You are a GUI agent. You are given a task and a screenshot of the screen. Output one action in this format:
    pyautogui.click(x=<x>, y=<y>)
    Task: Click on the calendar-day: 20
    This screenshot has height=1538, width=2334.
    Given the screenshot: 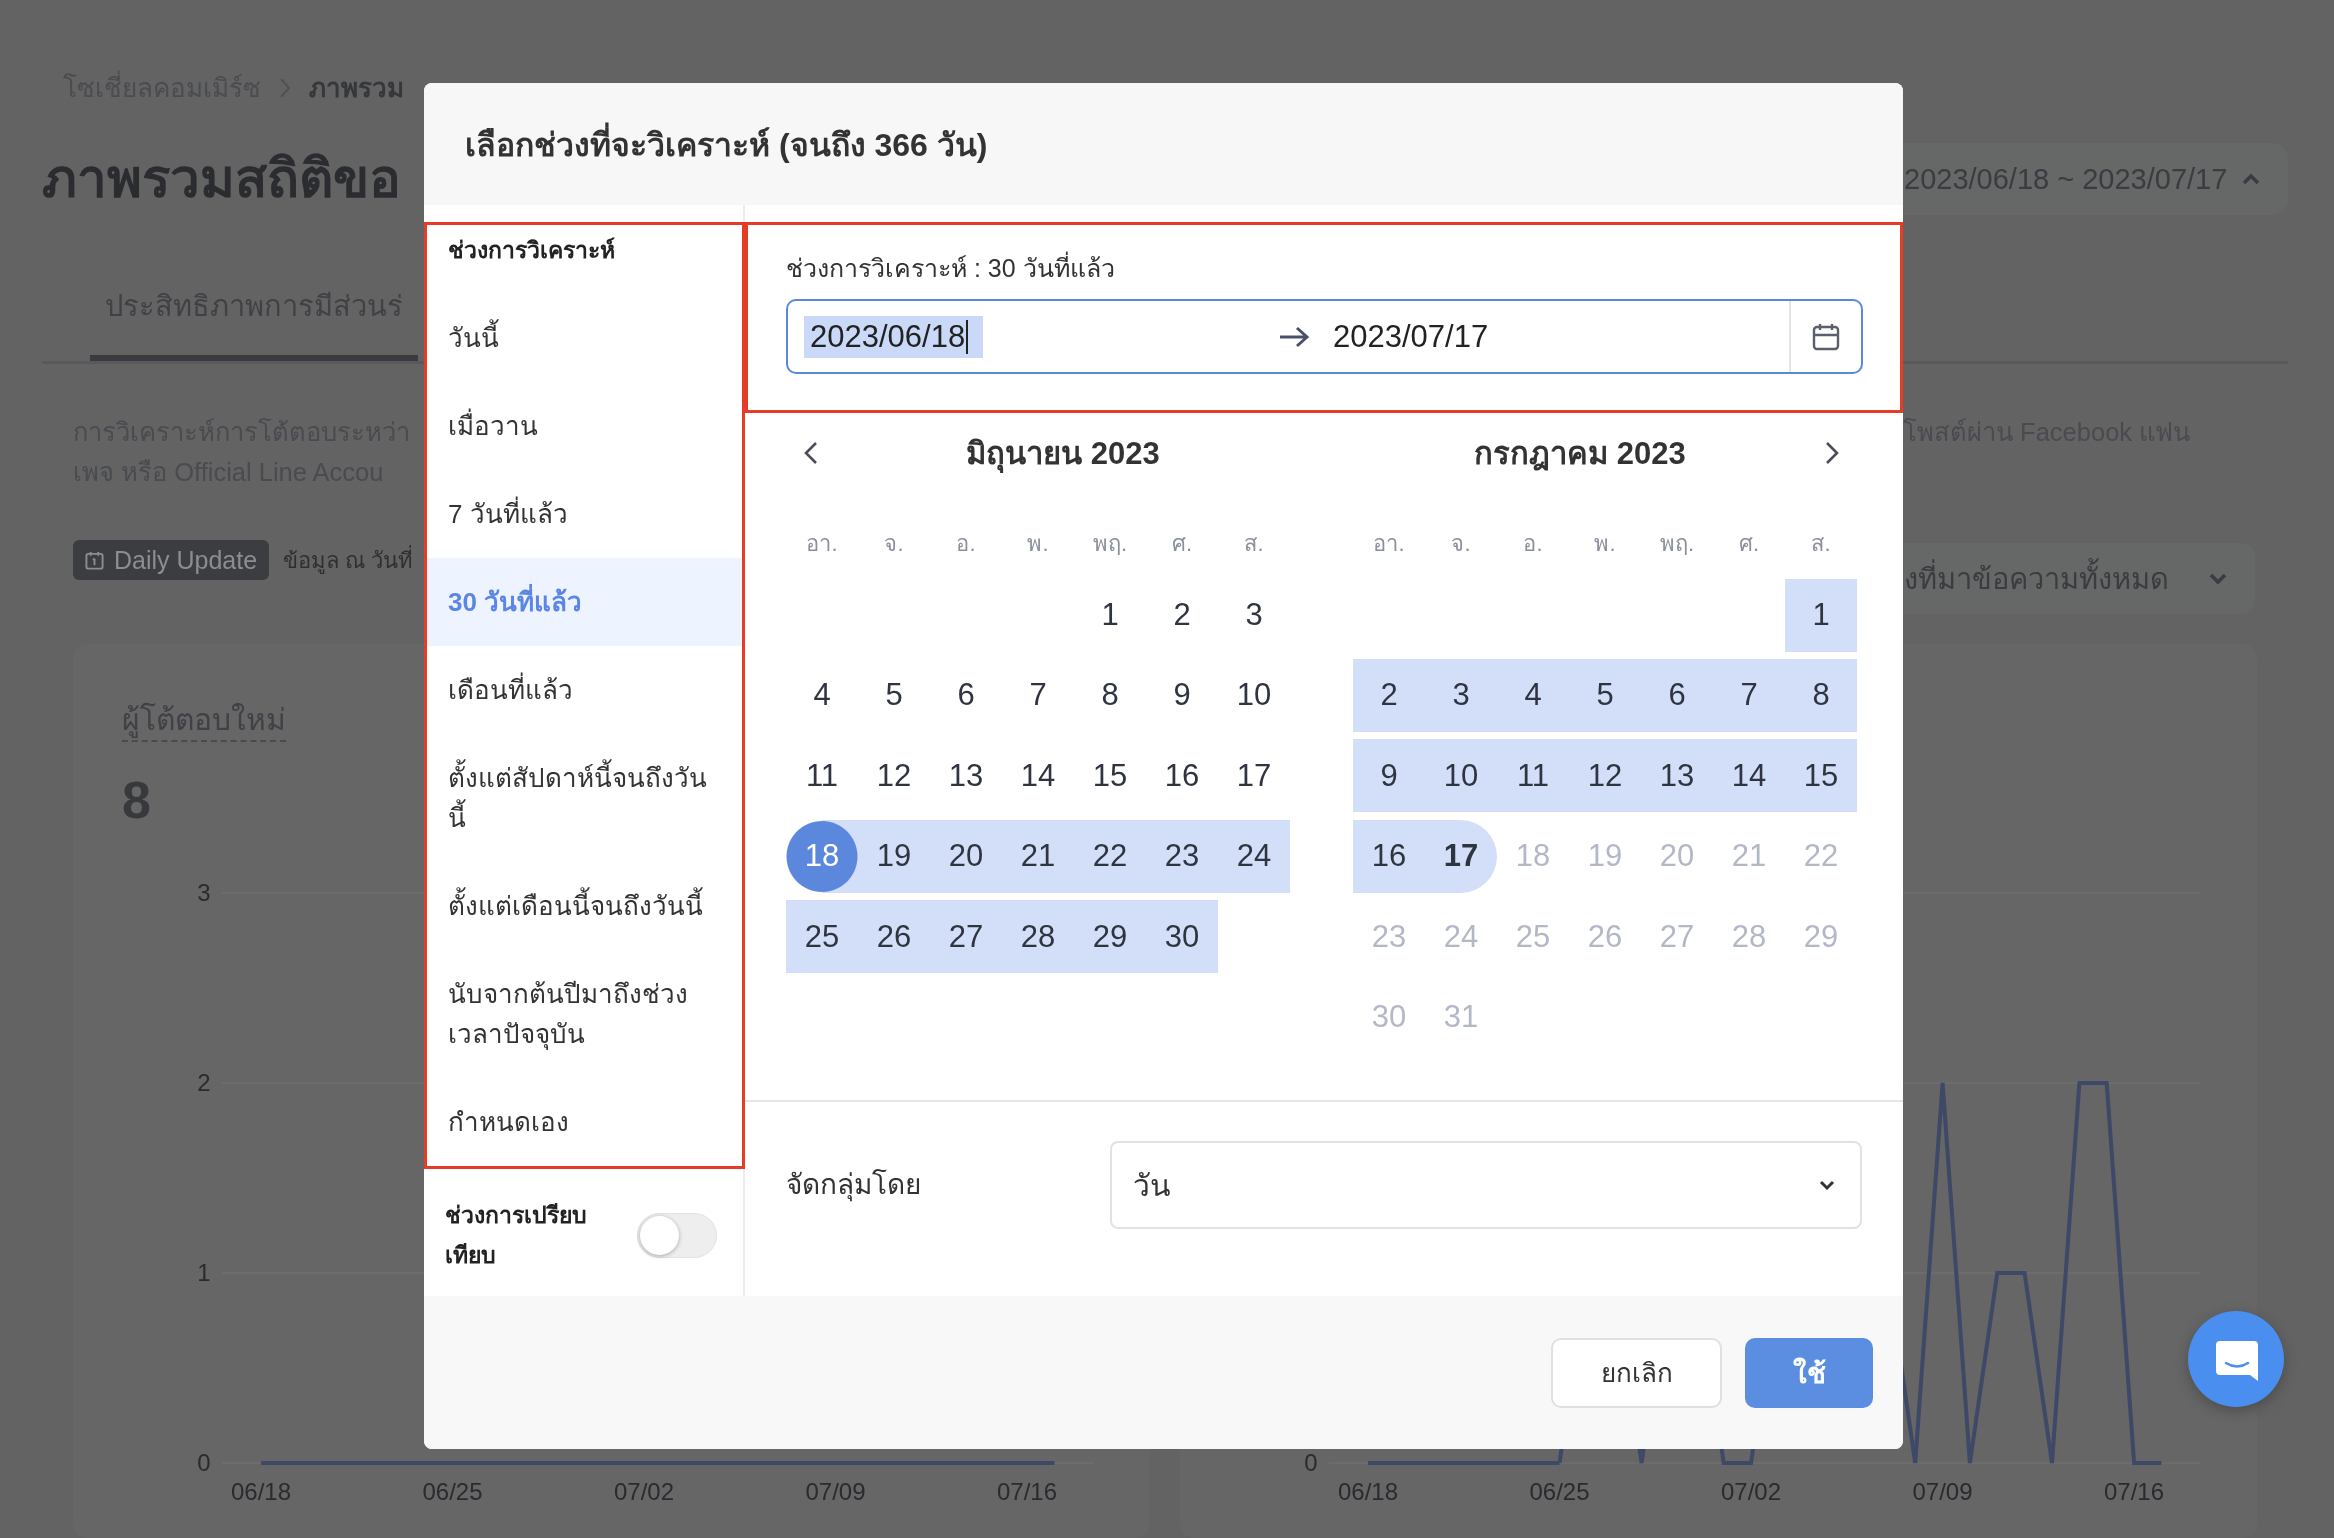 What is the action you would take?
    pyautogui.click(x=966, y=856)
    